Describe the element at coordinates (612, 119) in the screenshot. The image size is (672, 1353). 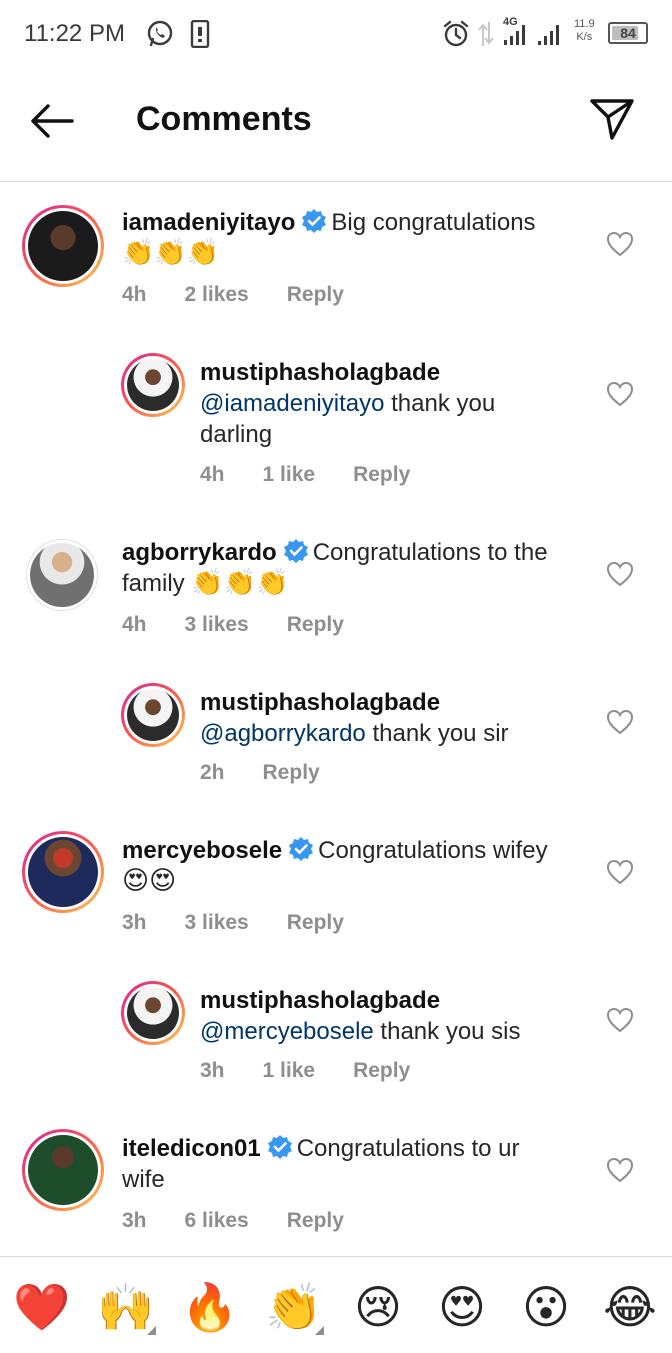
I see `direct-send-icon` at that location.